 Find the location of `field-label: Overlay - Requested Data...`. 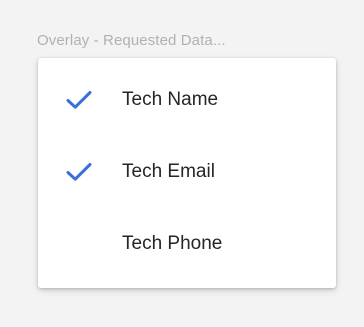

field-label: Overlay - Requested Data... is located at coordinates (131, 40).